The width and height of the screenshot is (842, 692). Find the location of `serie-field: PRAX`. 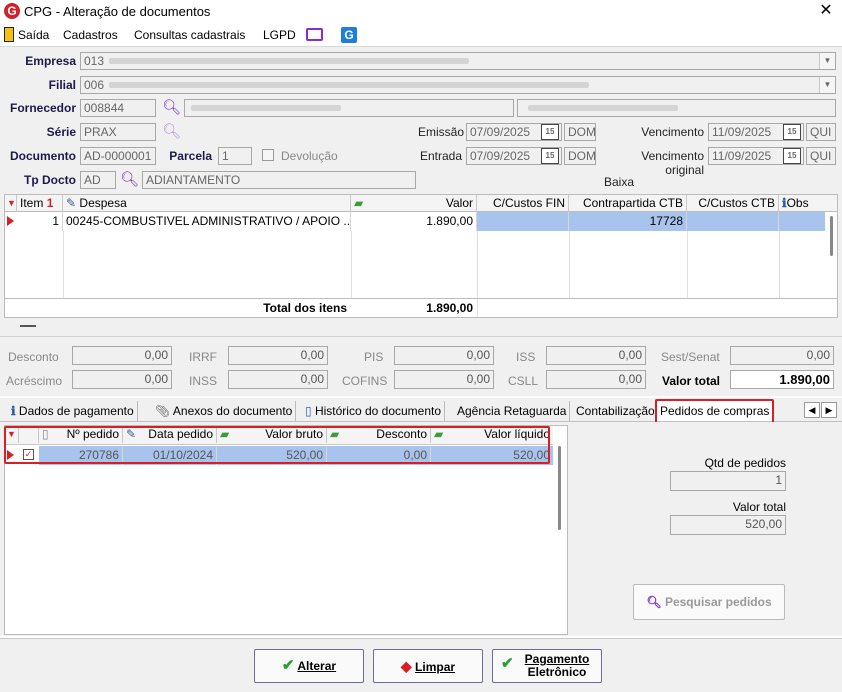

serie-field: PRAX is located at coordinates (118, 132).